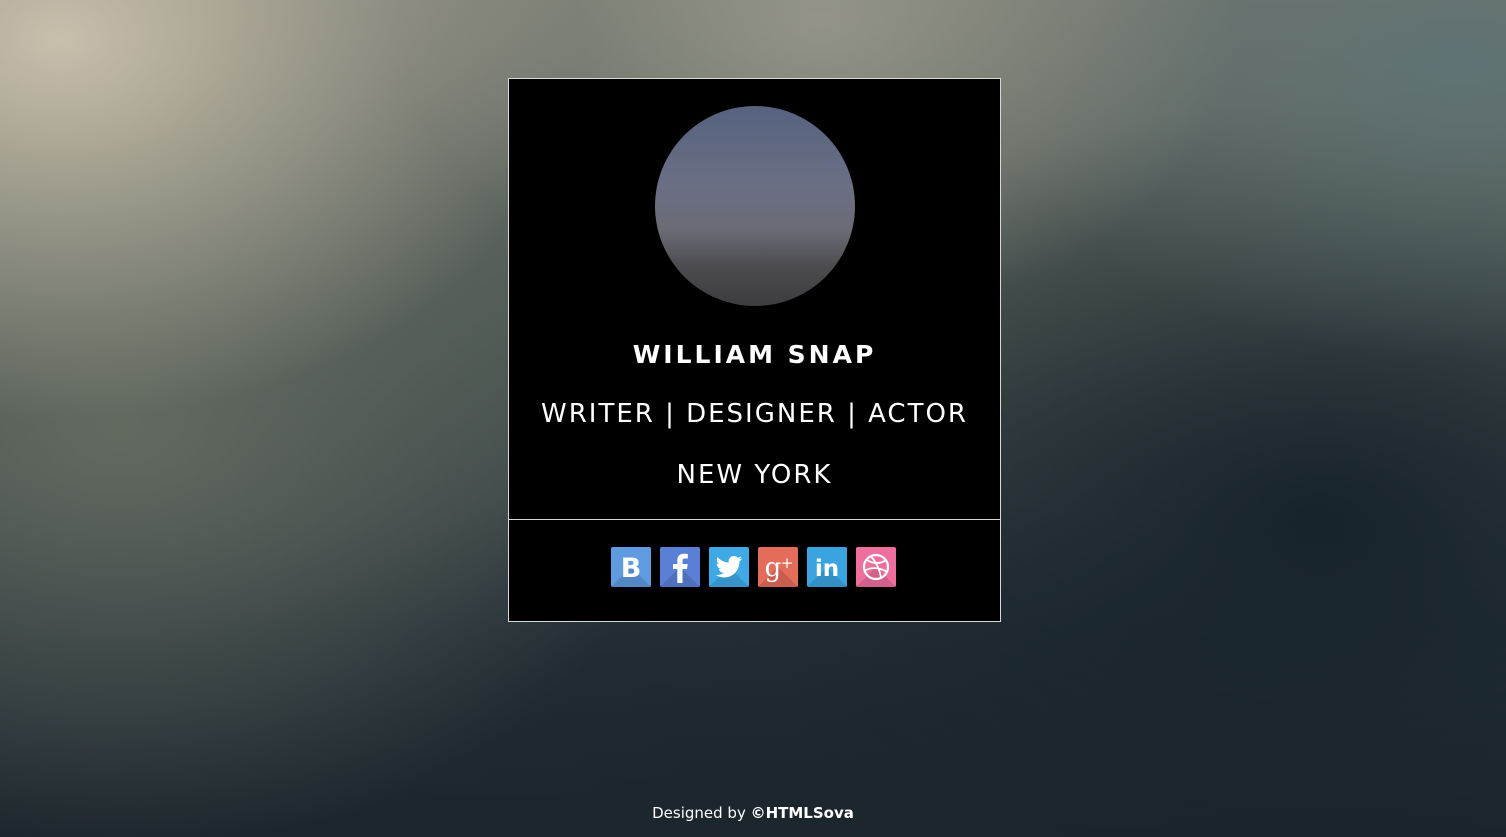 The height and width of the screenshot is (837, 1506). I want to click on linkedin-link: in, so click(827, 567).